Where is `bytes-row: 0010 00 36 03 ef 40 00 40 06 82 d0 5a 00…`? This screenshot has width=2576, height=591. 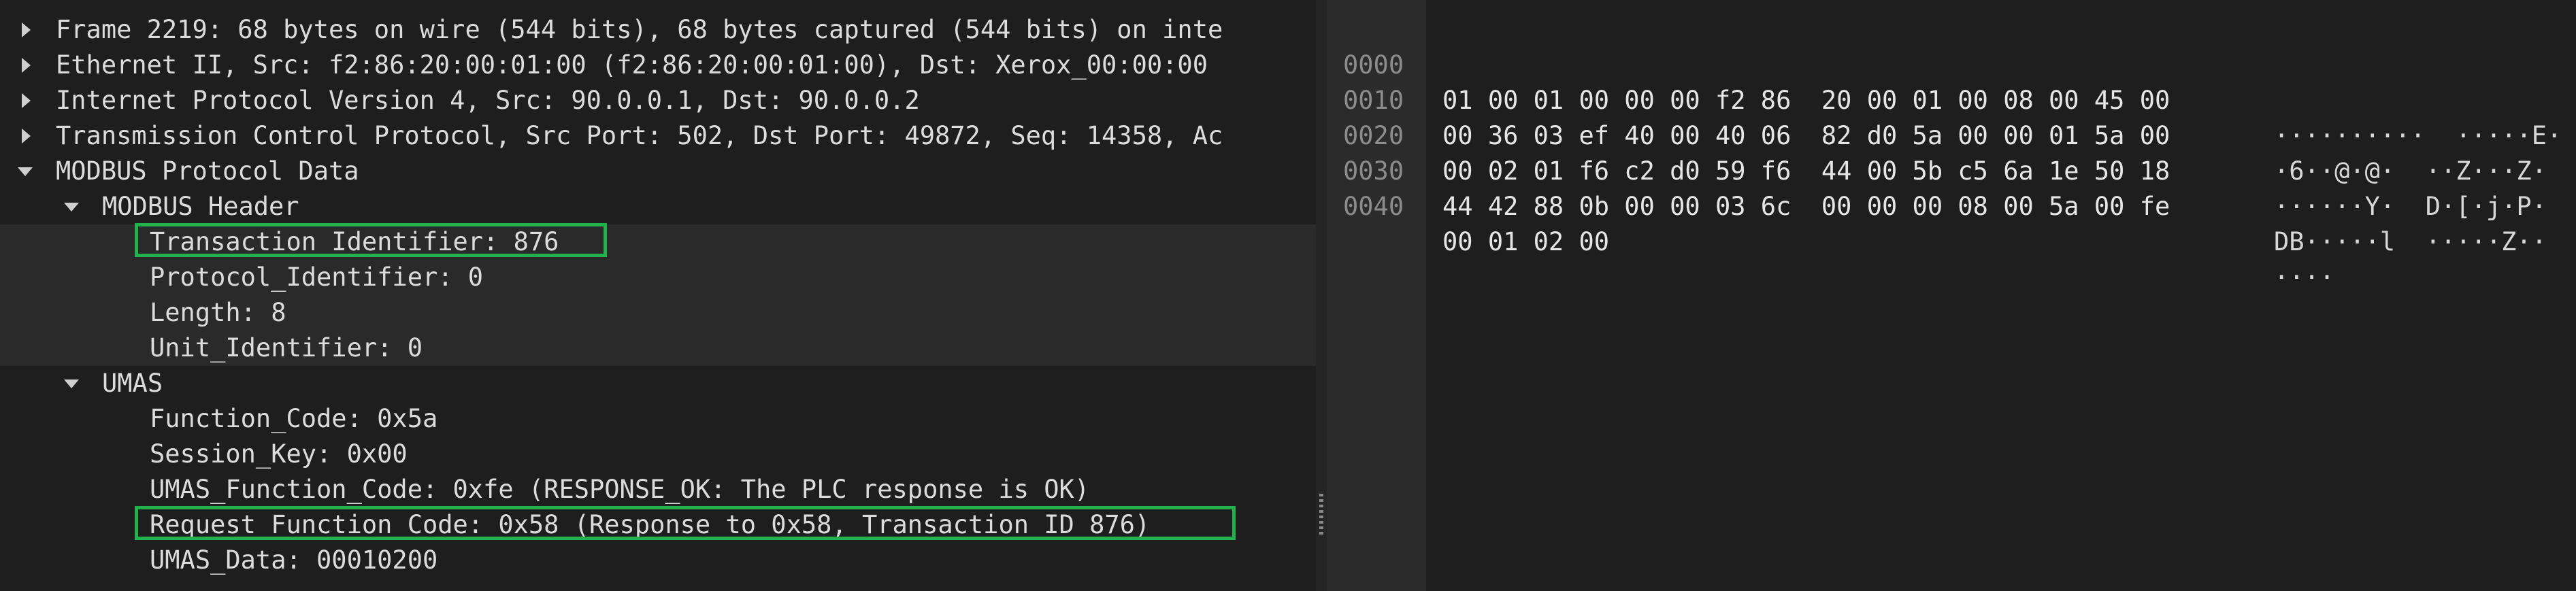
bytes-row: 0010 00 36 03 ef 40 00 40 06 82 d0 5a 00… is located at coordinates (1952, 117).